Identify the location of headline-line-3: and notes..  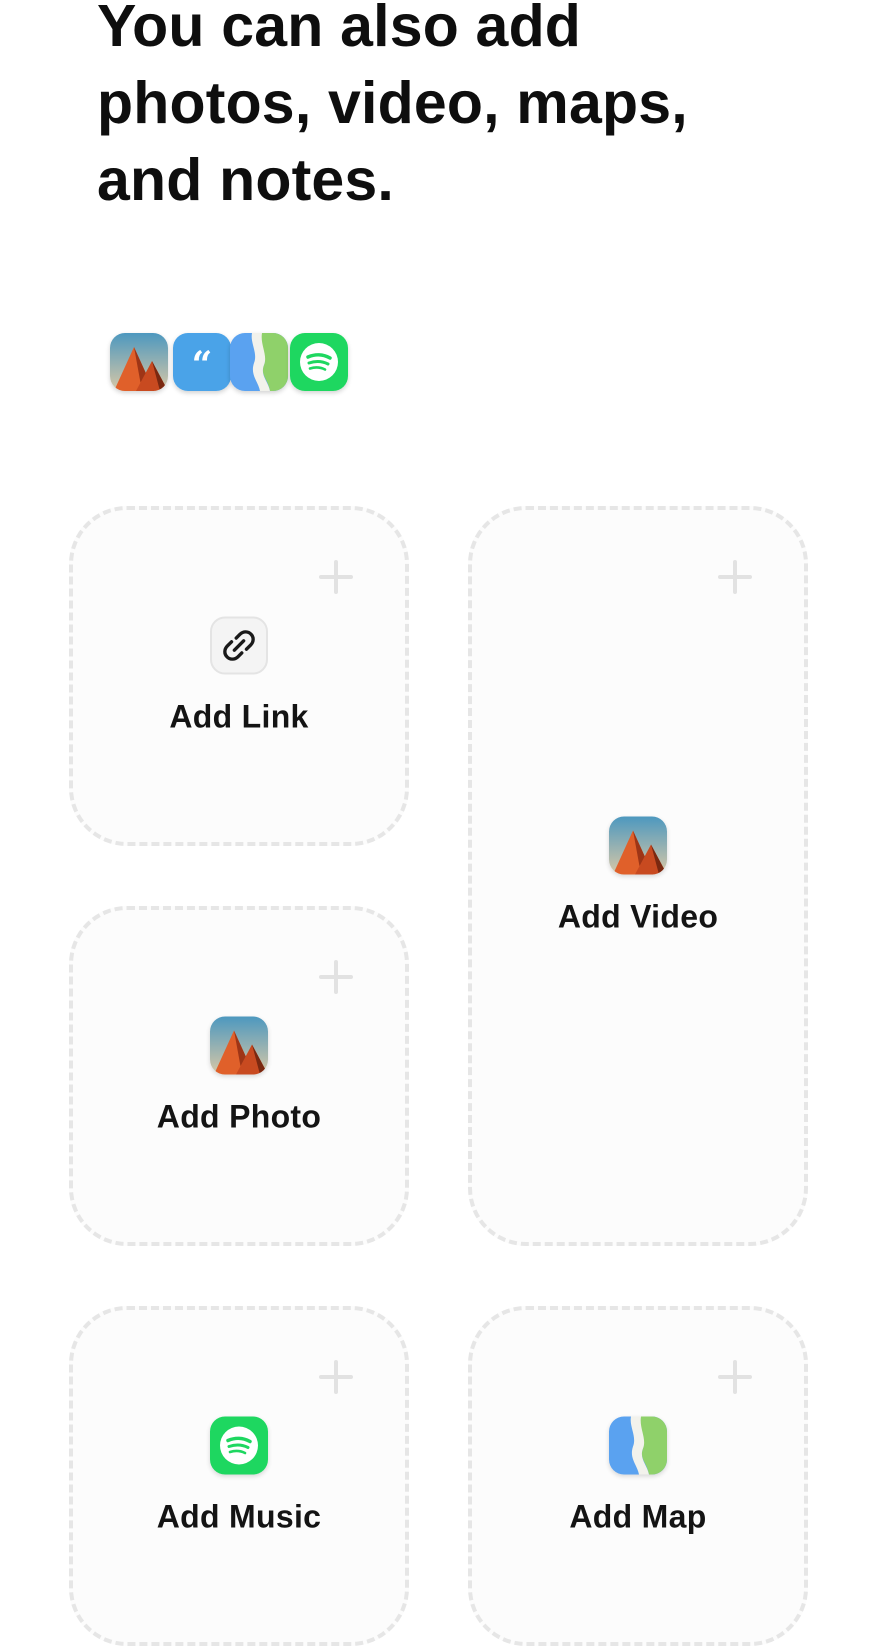
(246, 180).